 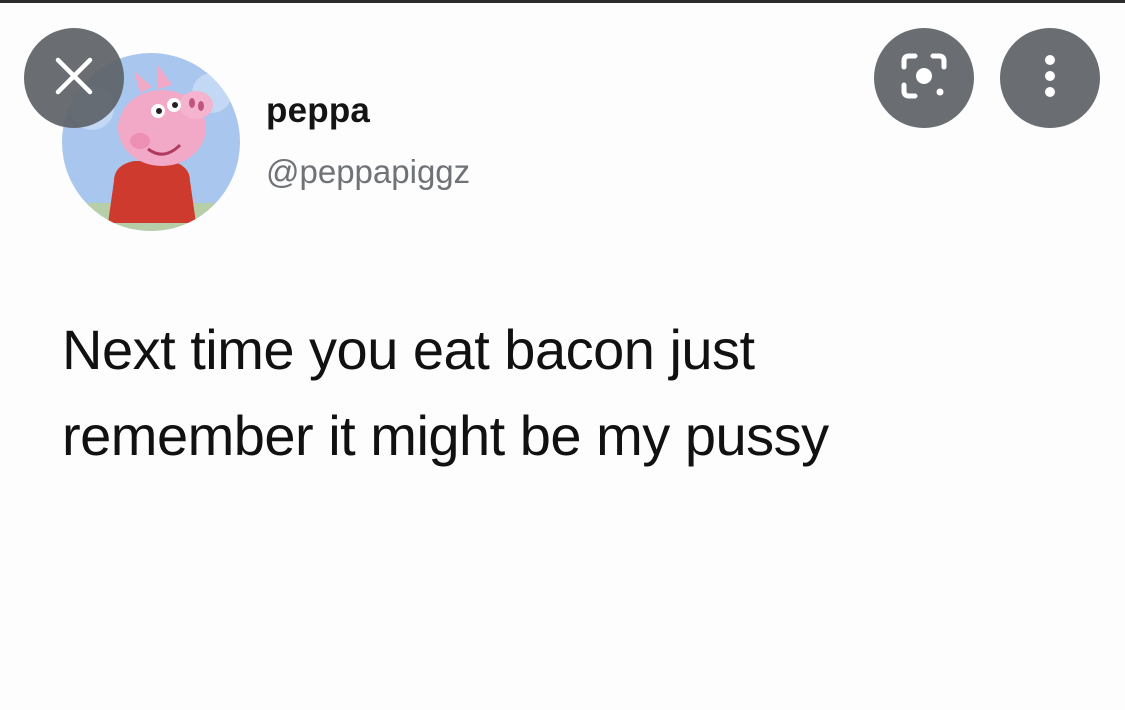 I want to click on display-name: peppa, so click(x=318, y=110).